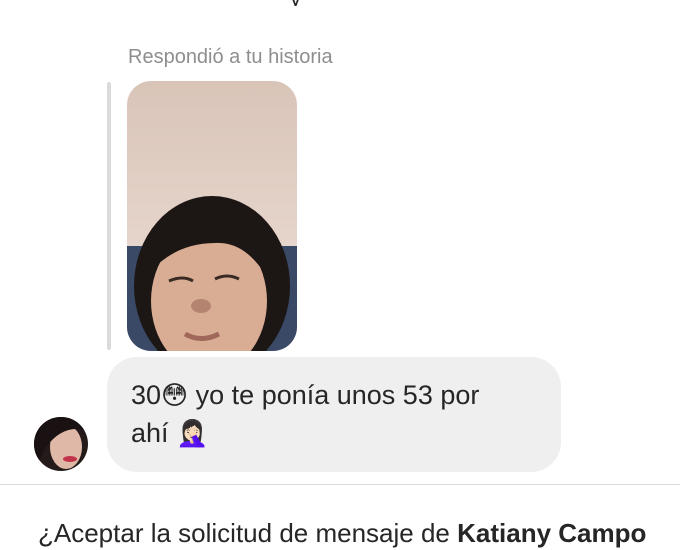 The image size is (680, 550). I want to click on story-reply-label: Respondió a tu historia, so click(230, 57).